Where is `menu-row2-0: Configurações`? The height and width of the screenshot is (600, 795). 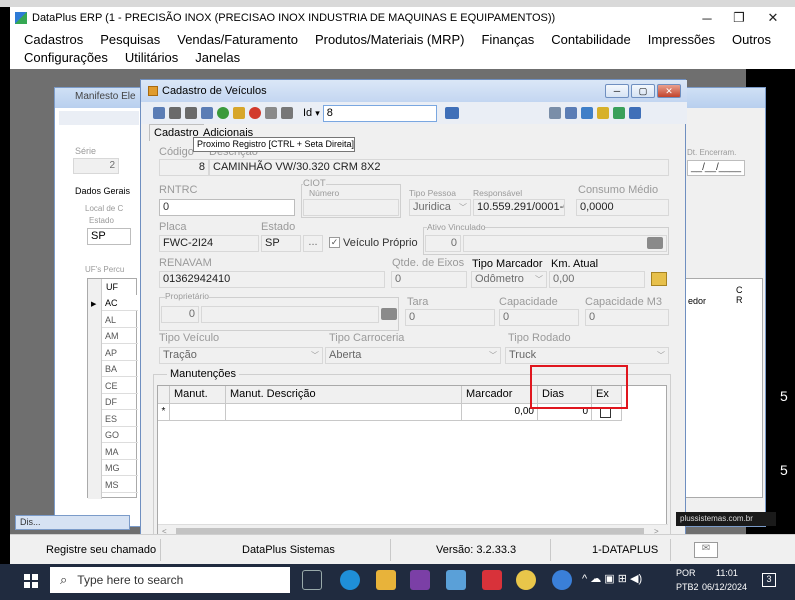
menu-row2-0: Configurações is located at coordinates (66, 57).